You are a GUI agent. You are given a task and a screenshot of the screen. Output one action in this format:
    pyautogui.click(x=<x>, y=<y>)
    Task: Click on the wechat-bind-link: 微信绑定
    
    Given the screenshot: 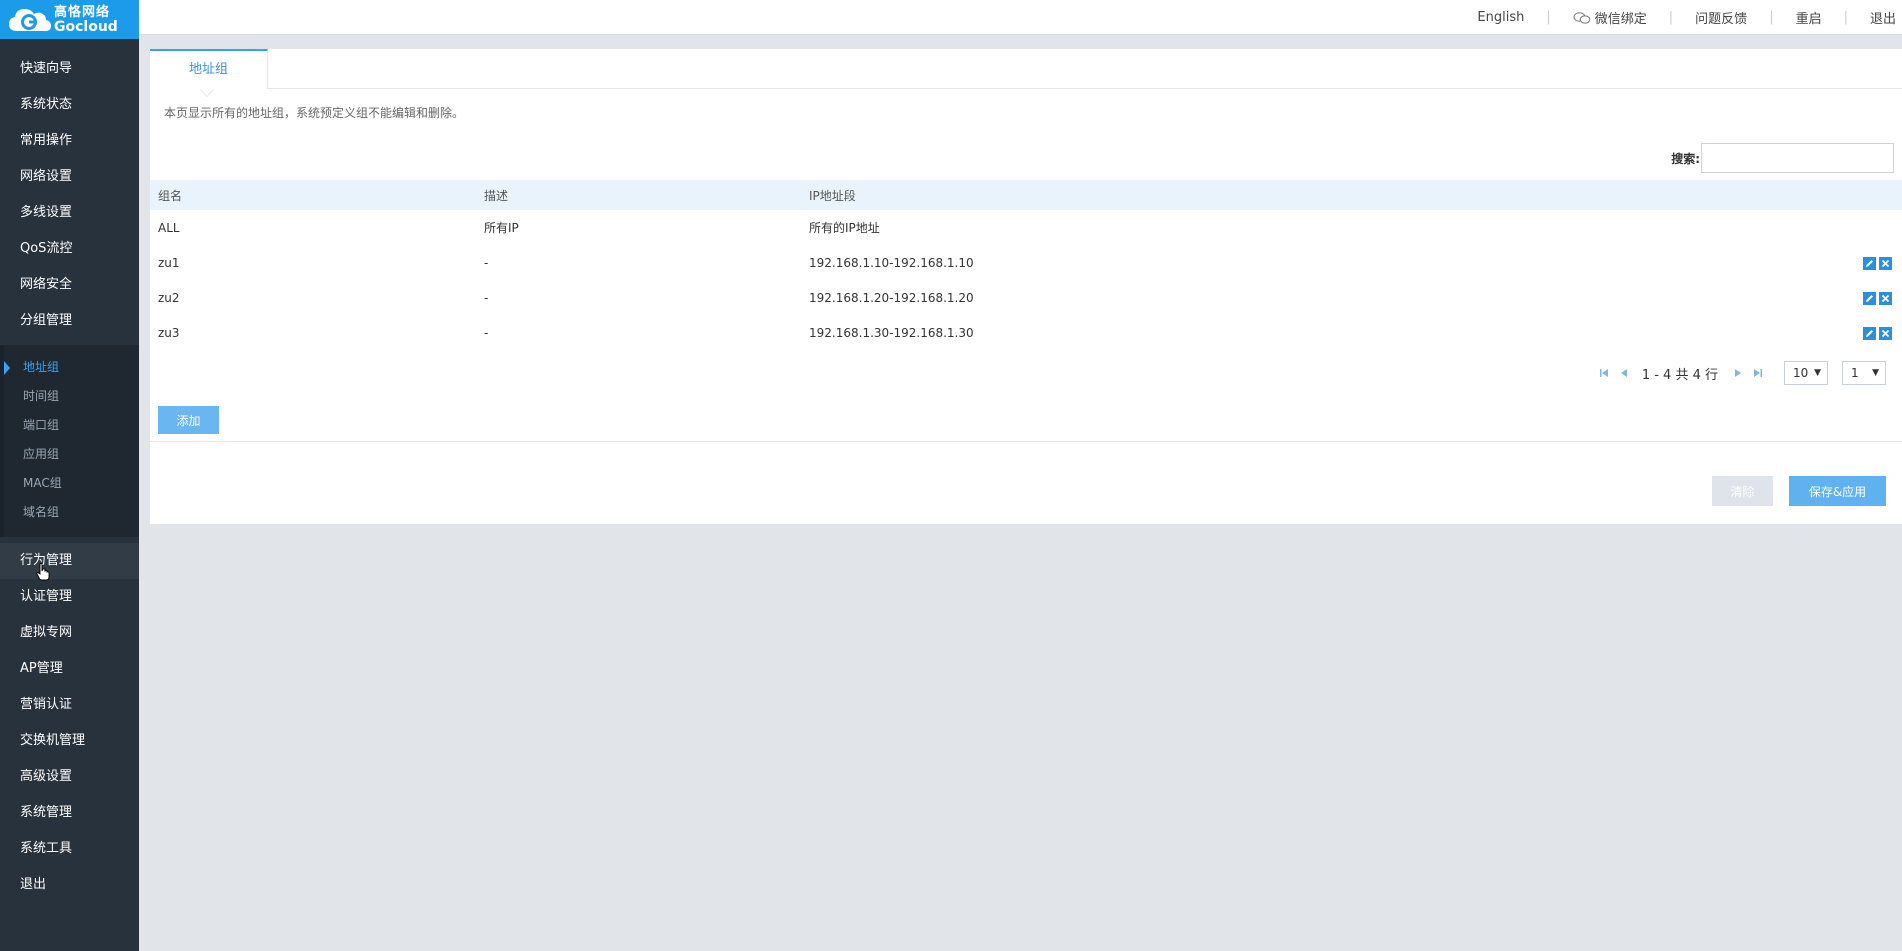 What is the action you would take?
    pyautogui.click(x=1610, y=17)
    